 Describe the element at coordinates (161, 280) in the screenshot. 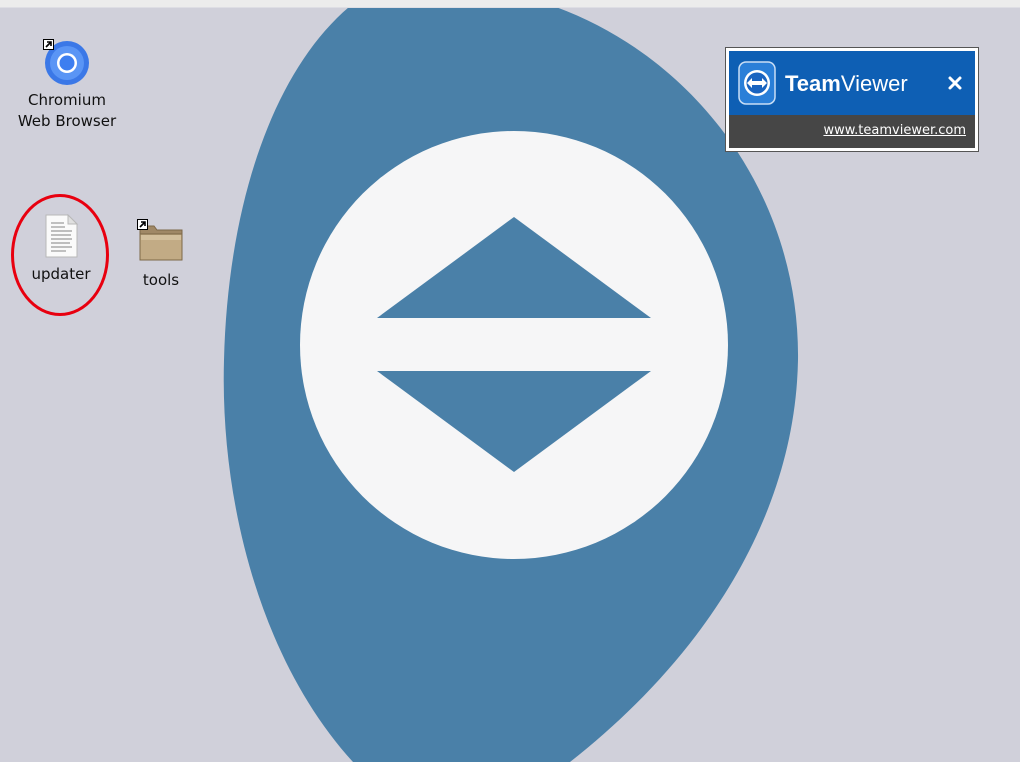

I see `tools-label: tools` at that location.